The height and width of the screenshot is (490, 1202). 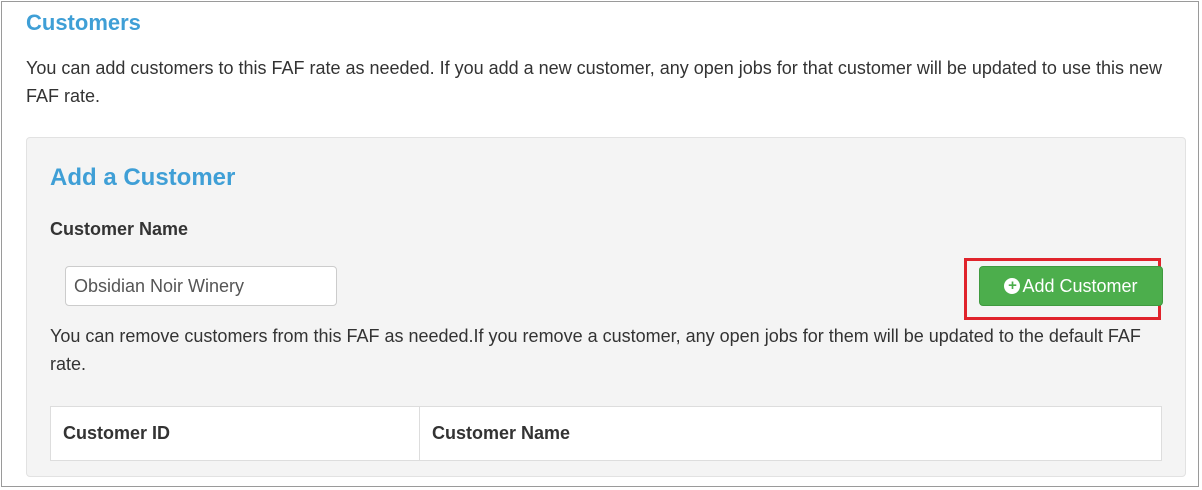 I want to click on section-title: Customers, so click(x=83, y=22).